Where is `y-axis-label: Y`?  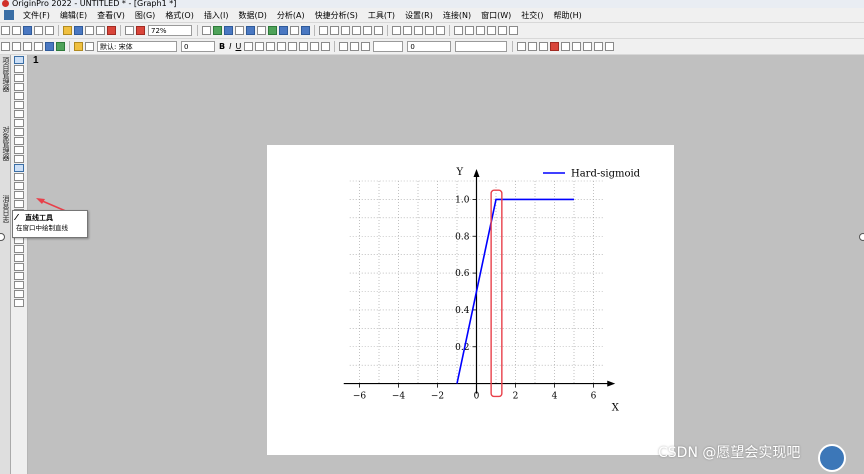
y-axis-label: Y is located at coordinates (460, 172).